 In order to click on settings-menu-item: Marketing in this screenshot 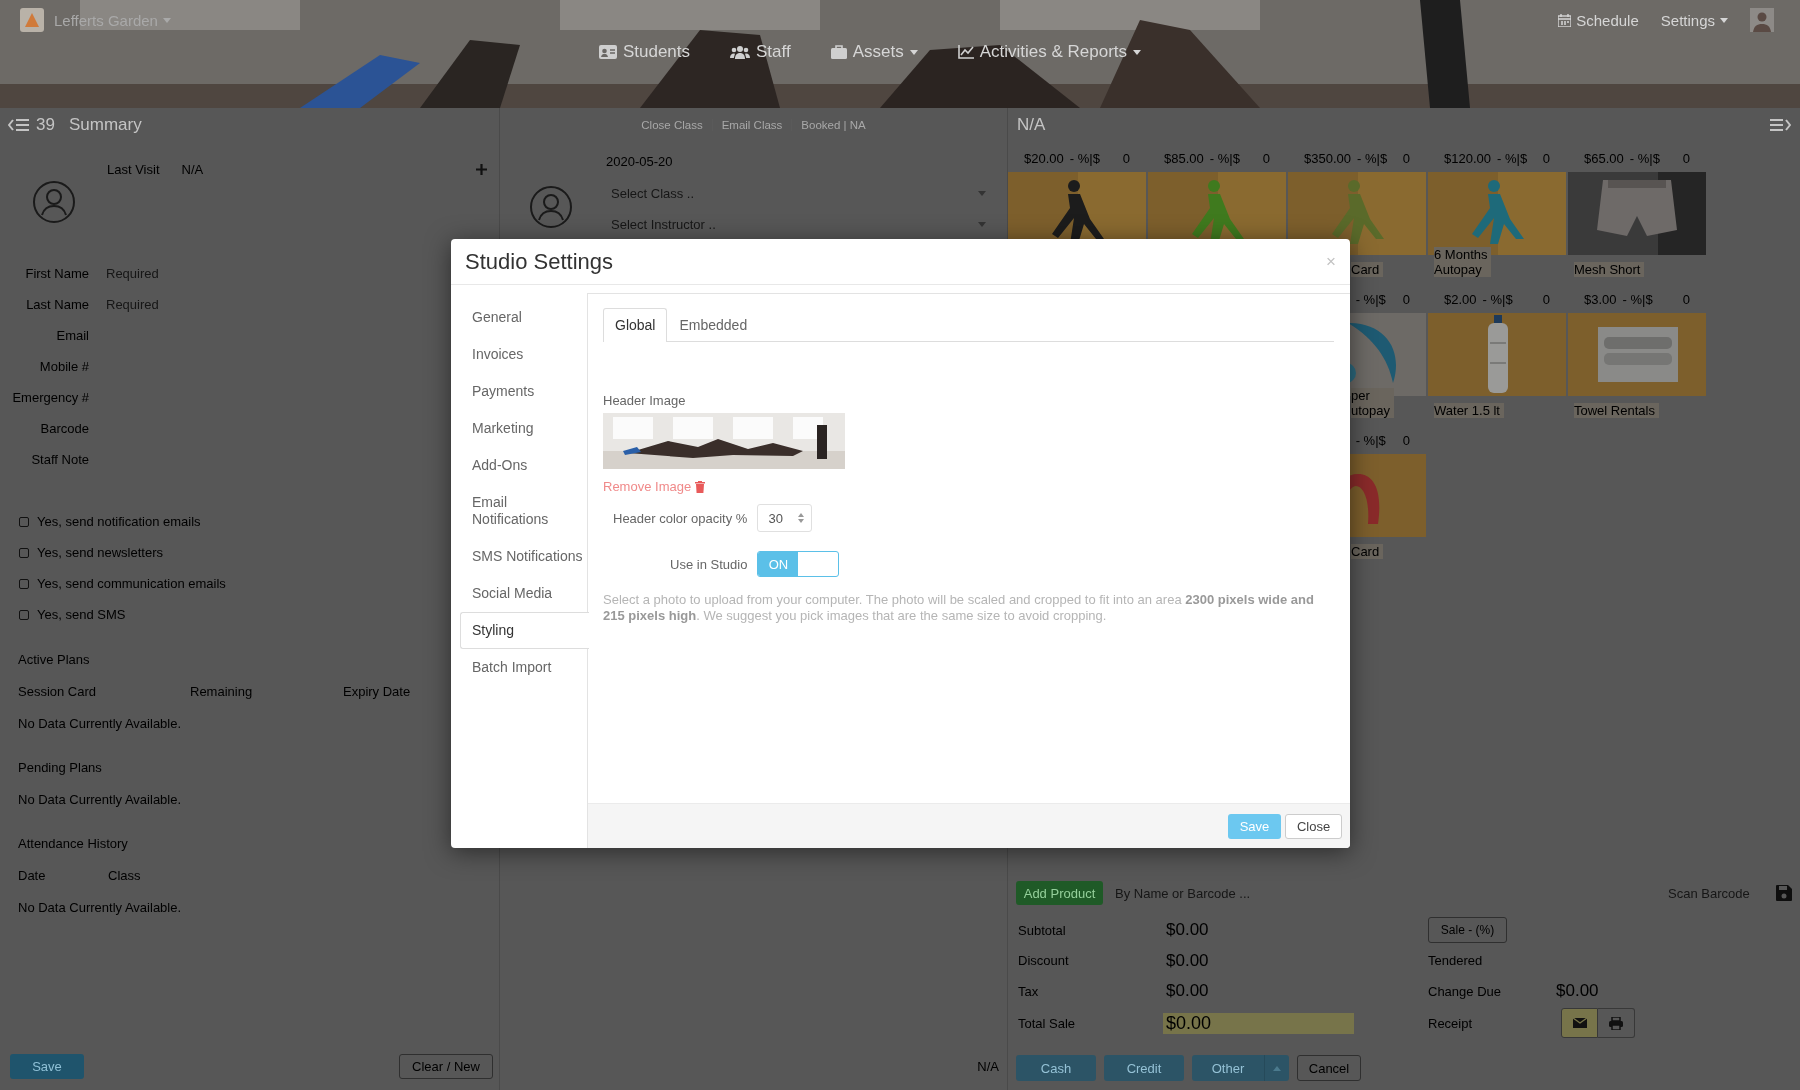, I will do `click(524, 428)`.